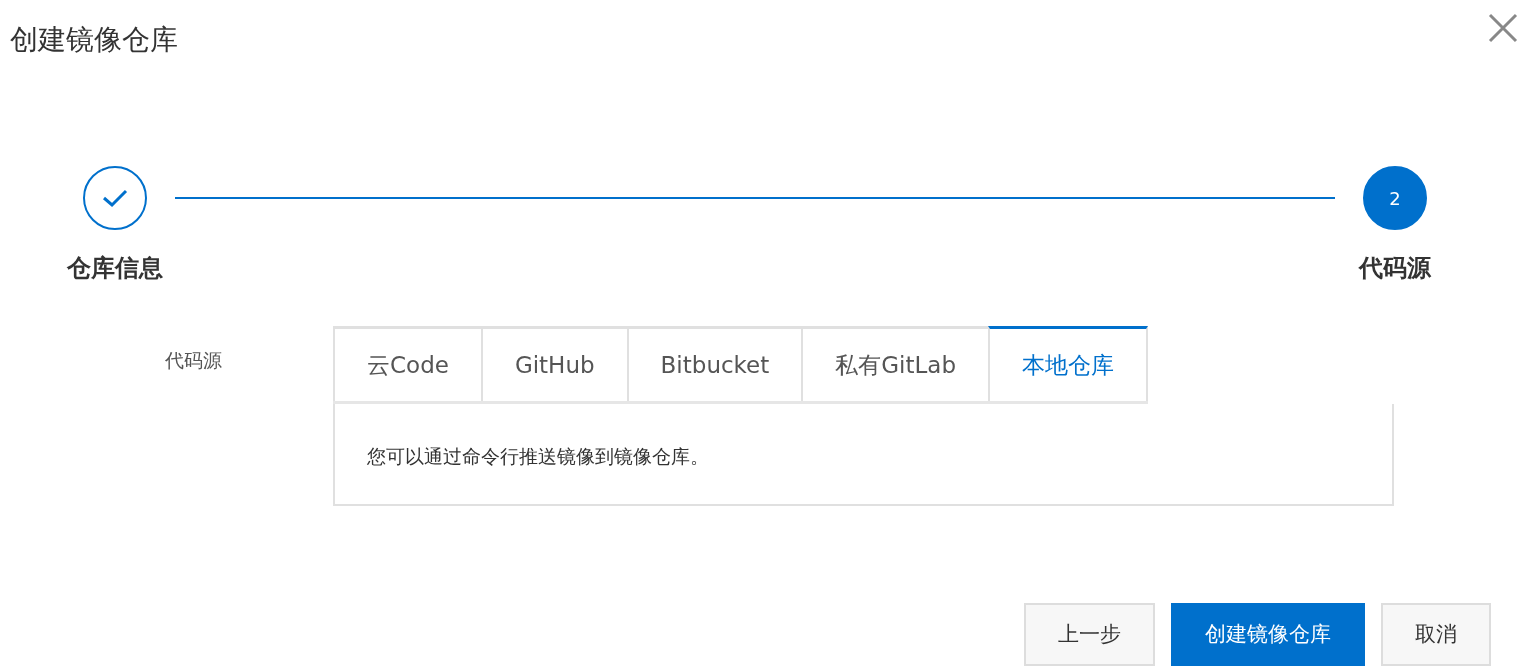 This screenshot has width=1537, height=671. What do you see at coordinates (538, 456) in the screenshot?
I see `panel-text: 您可以通过命令行推送镜像到镜像仓库。` at bounding box center [538, 456].